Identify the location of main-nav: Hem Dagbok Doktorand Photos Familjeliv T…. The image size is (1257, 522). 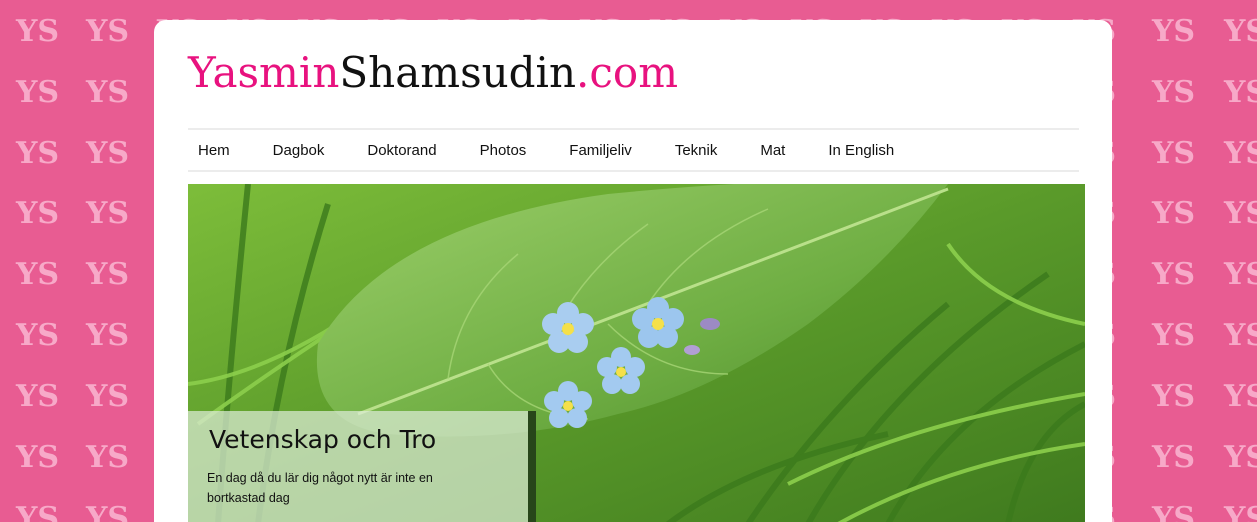
(633, 150).